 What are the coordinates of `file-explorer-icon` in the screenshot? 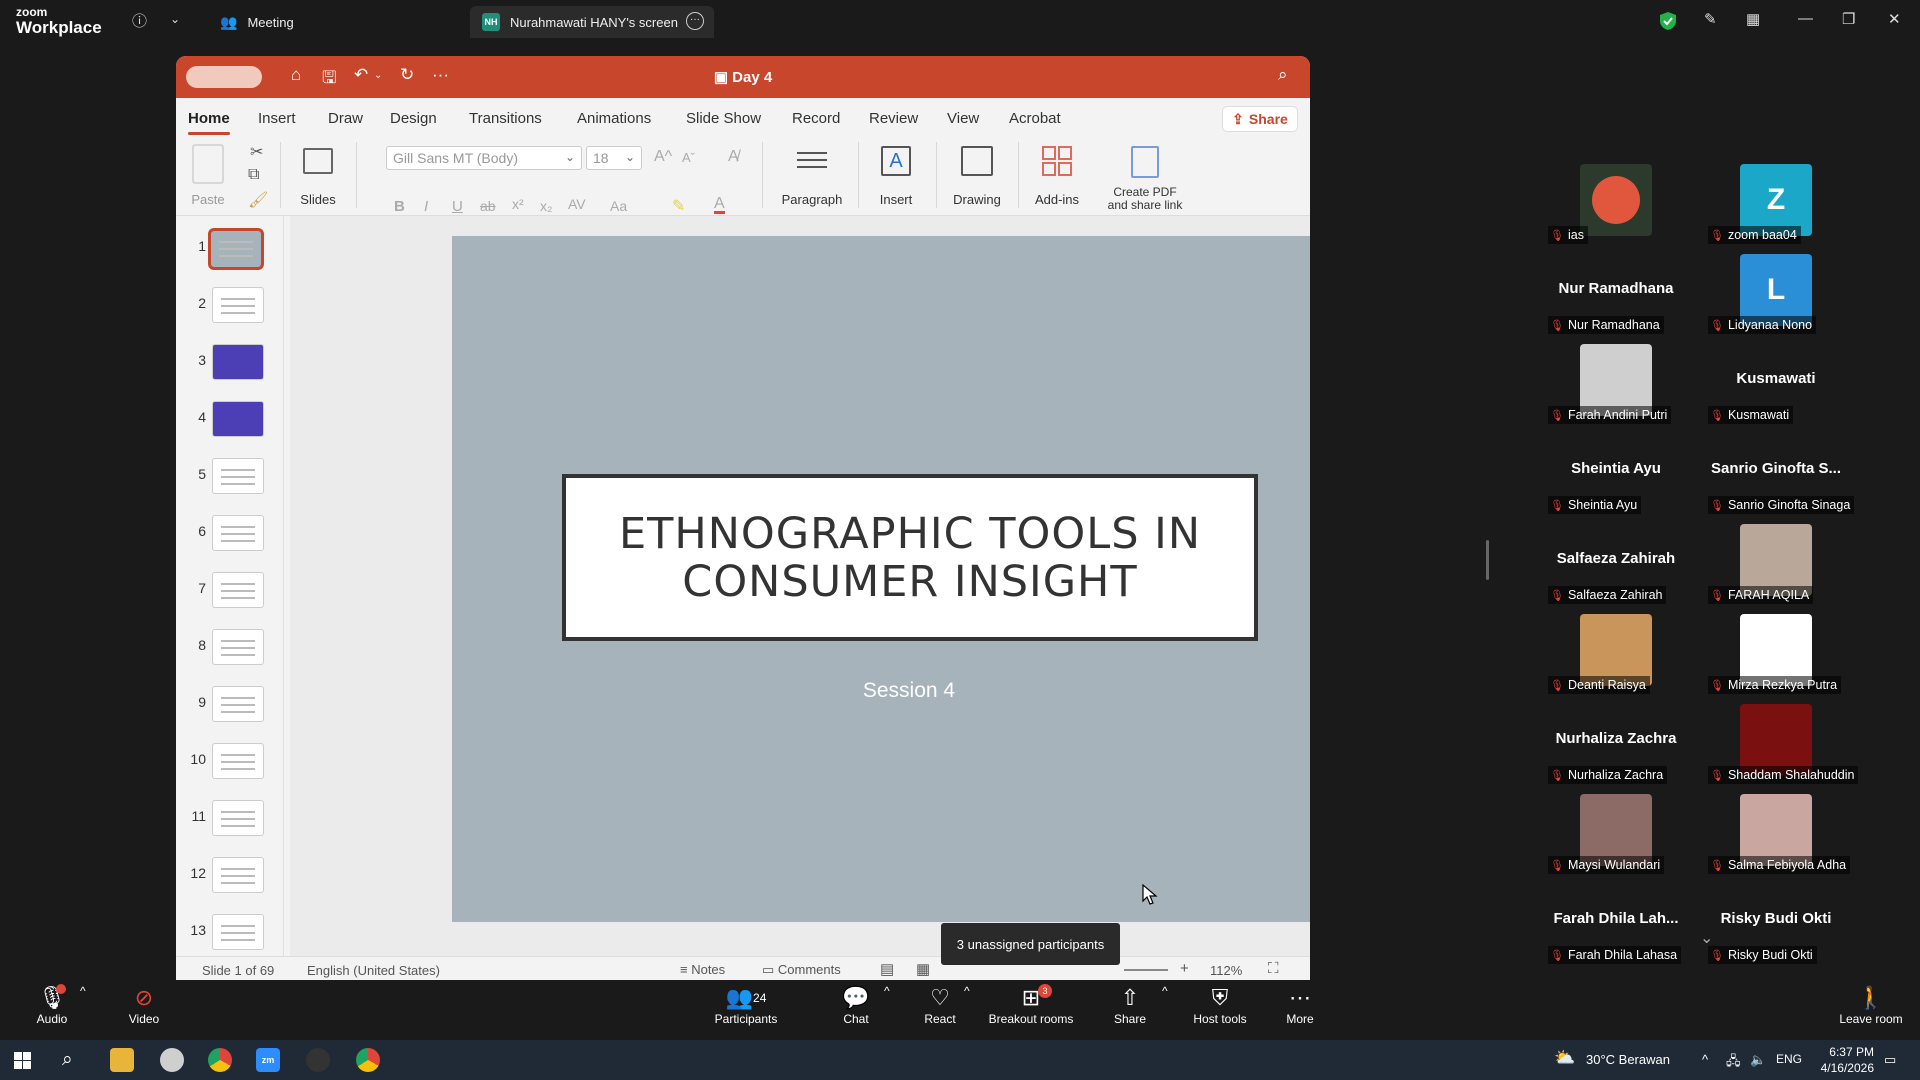 It's located at (122, 1060).